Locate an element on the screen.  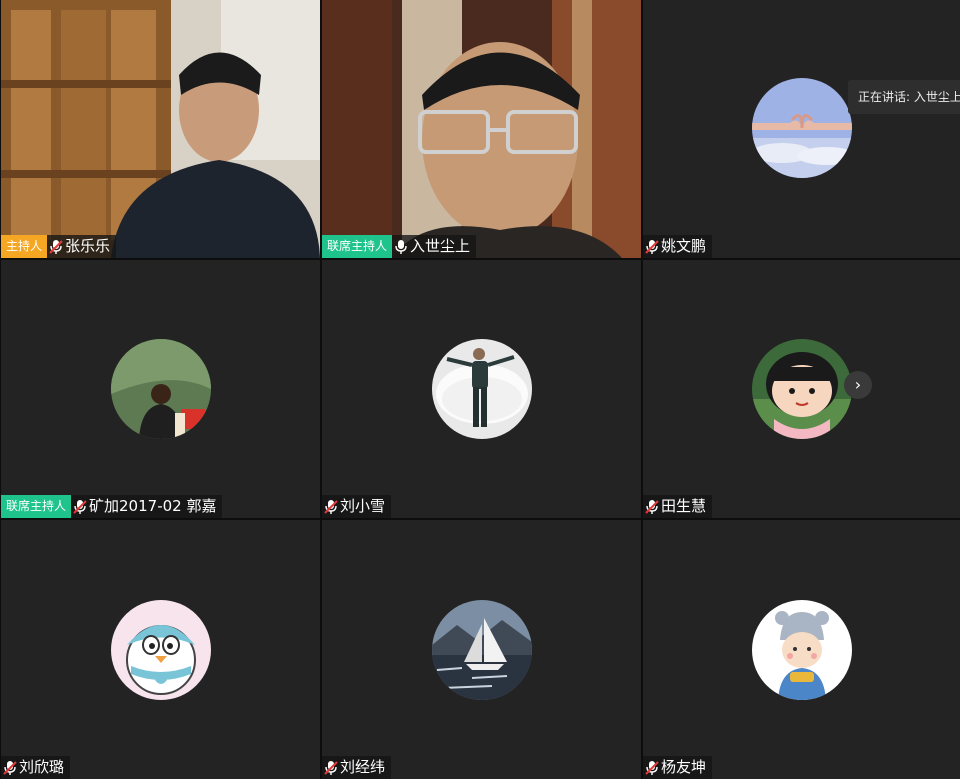
participant-namebar: 刘小雪 is located at coordinates (357, 506).